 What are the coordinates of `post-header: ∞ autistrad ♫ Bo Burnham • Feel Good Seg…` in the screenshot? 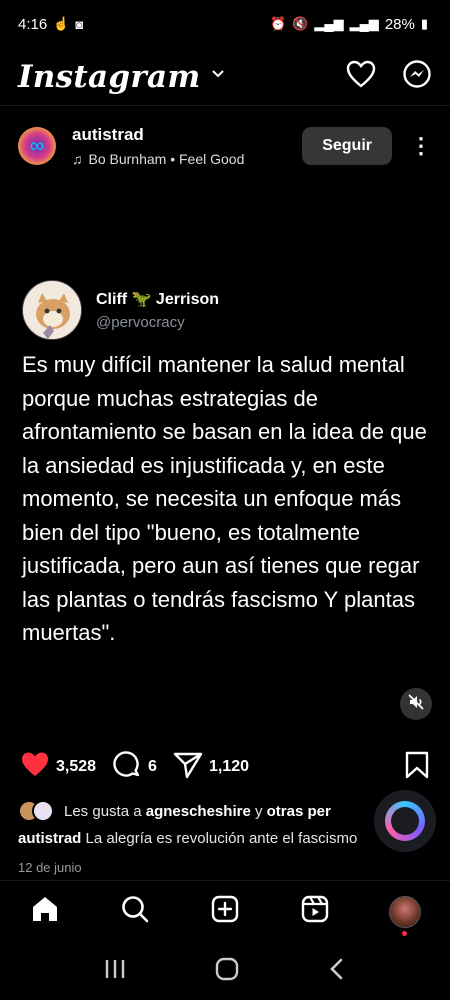 It's located at (225, 146).